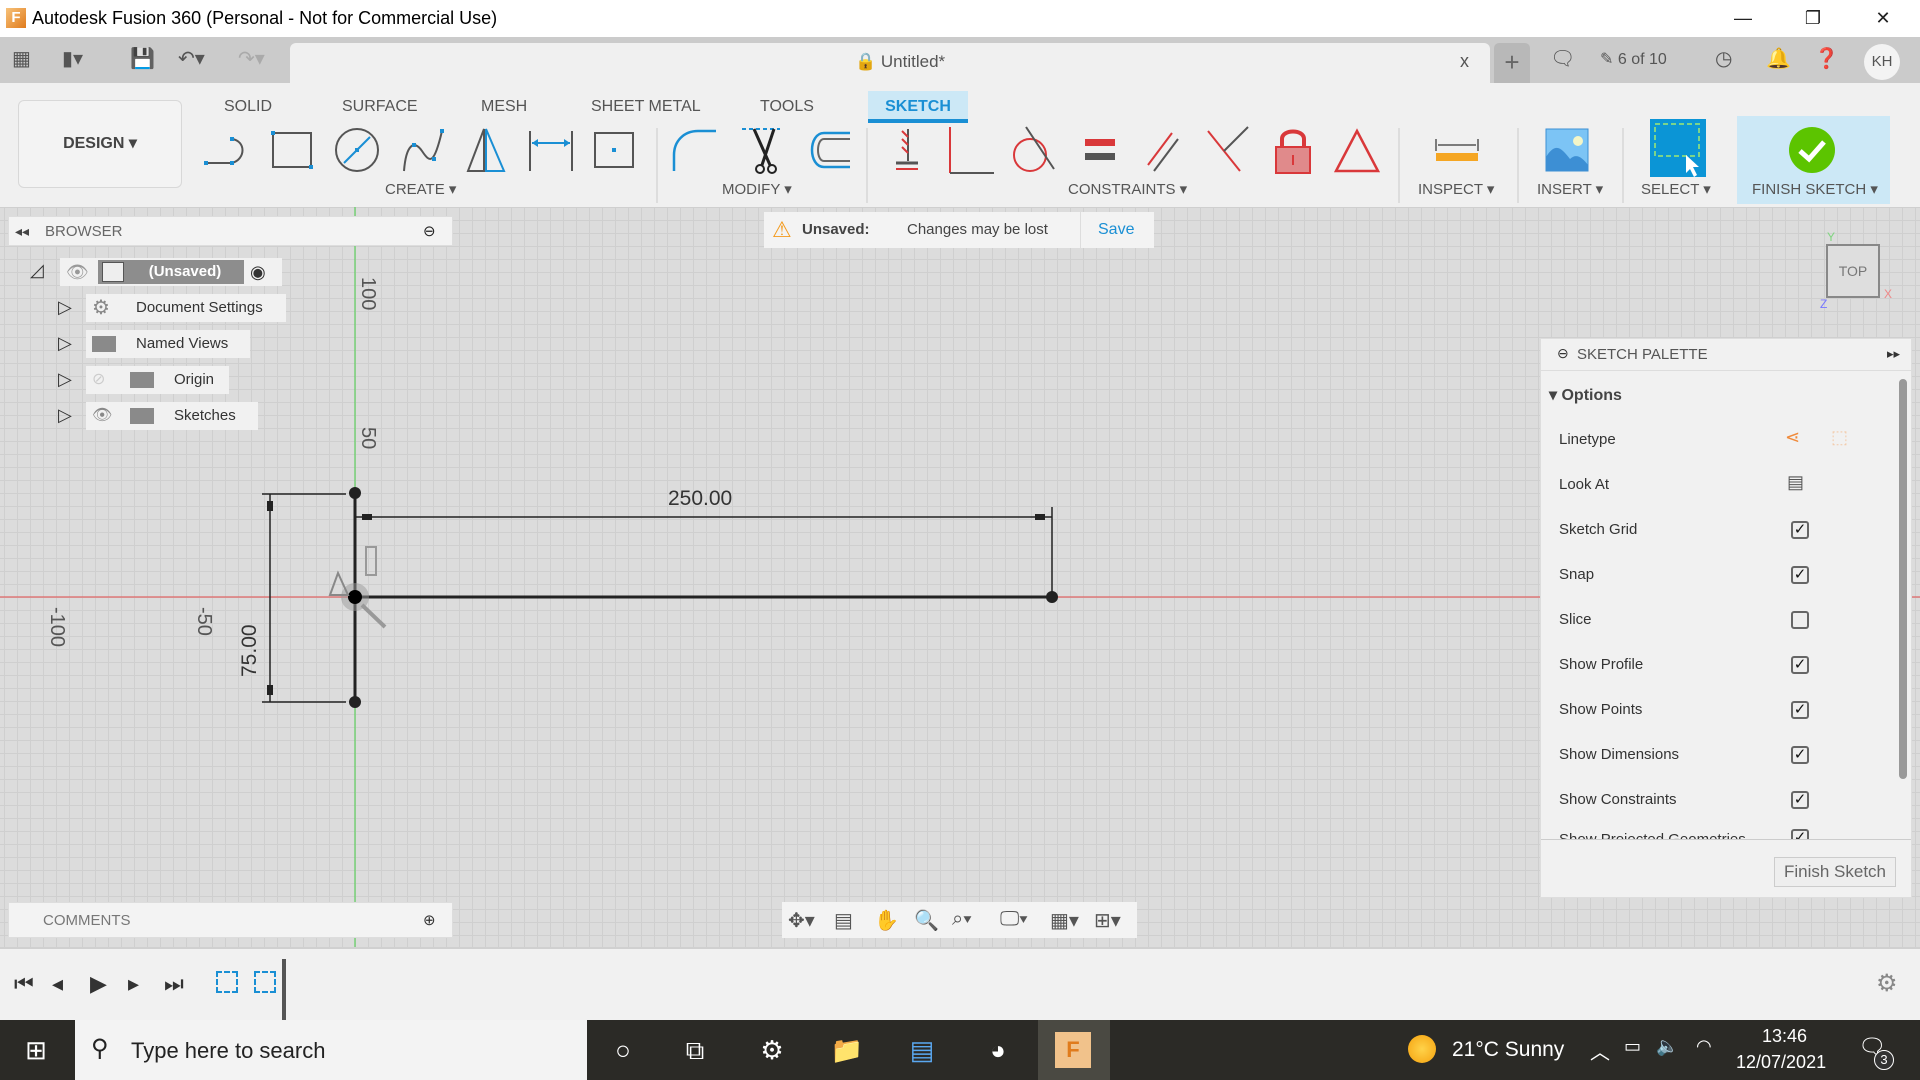 This screenshot has height=1080, width=1920. What do you see at coordinates (1800, 800) in the screenshot?
I see `show-constraints-checkbox: ✓` at bounding box center [1800, 800].